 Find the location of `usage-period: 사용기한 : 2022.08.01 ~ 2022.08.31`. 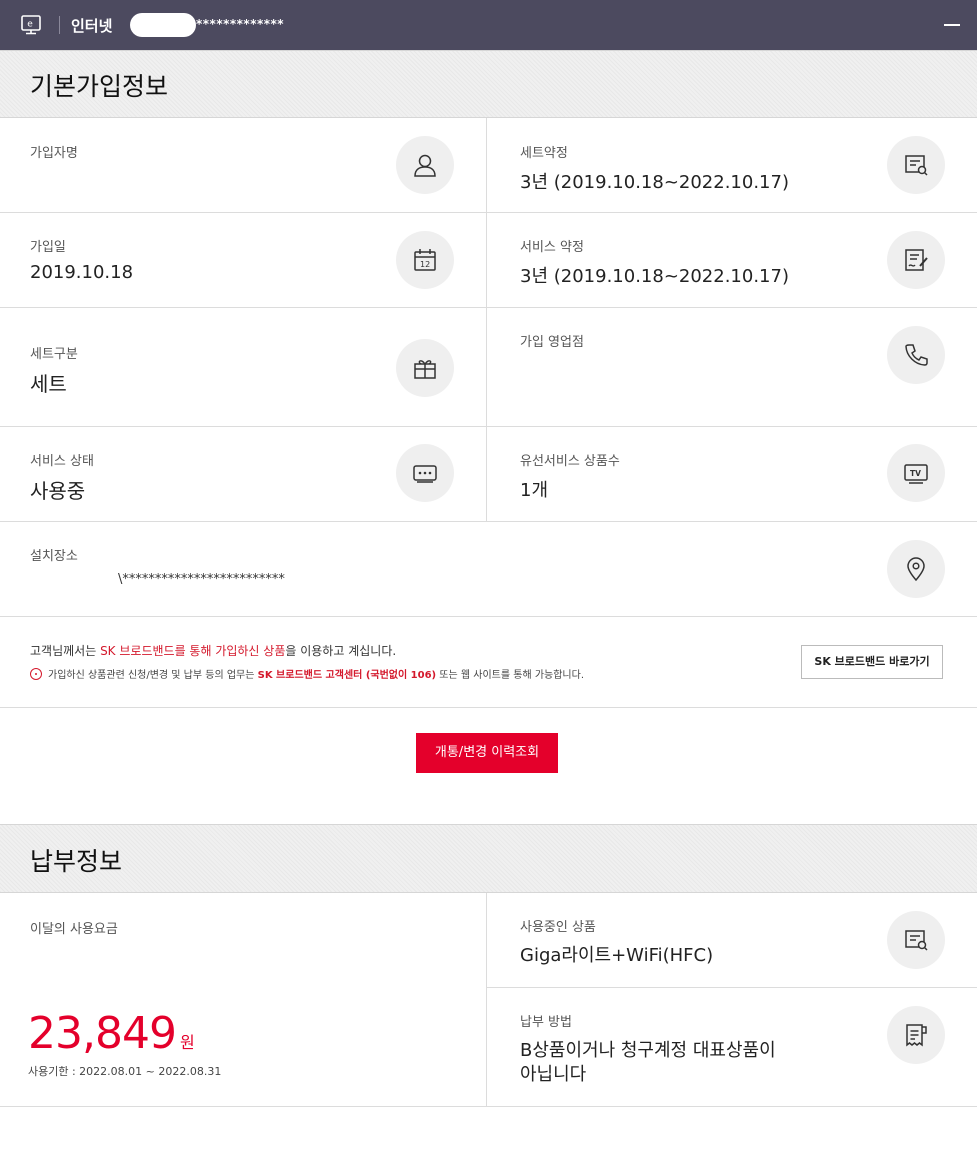

usage-period: 사용기한 : 2022.08.01 ~ 2022.08.31 is located at coordinates (125, 1071).